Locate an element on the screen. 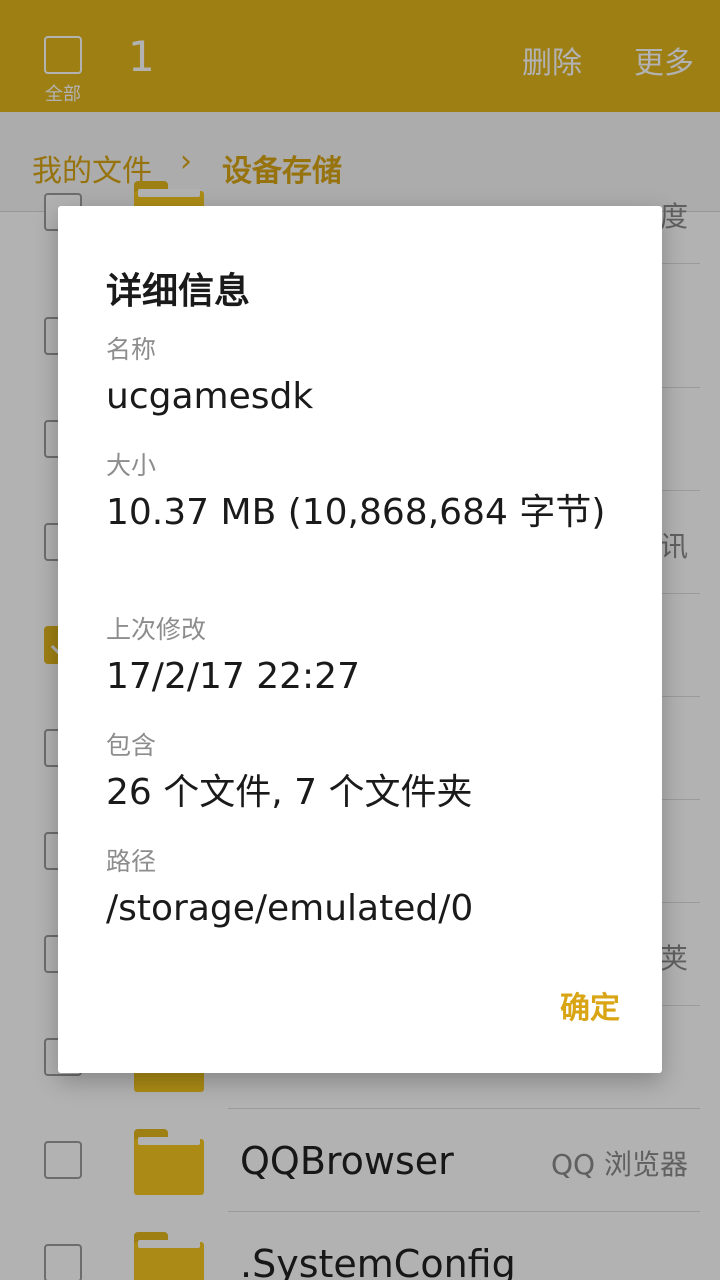 Image resolution: width=720 pixels, height=1280 pixels. path-value: /storage/emulated/0 is located at coordinates (290, 908).